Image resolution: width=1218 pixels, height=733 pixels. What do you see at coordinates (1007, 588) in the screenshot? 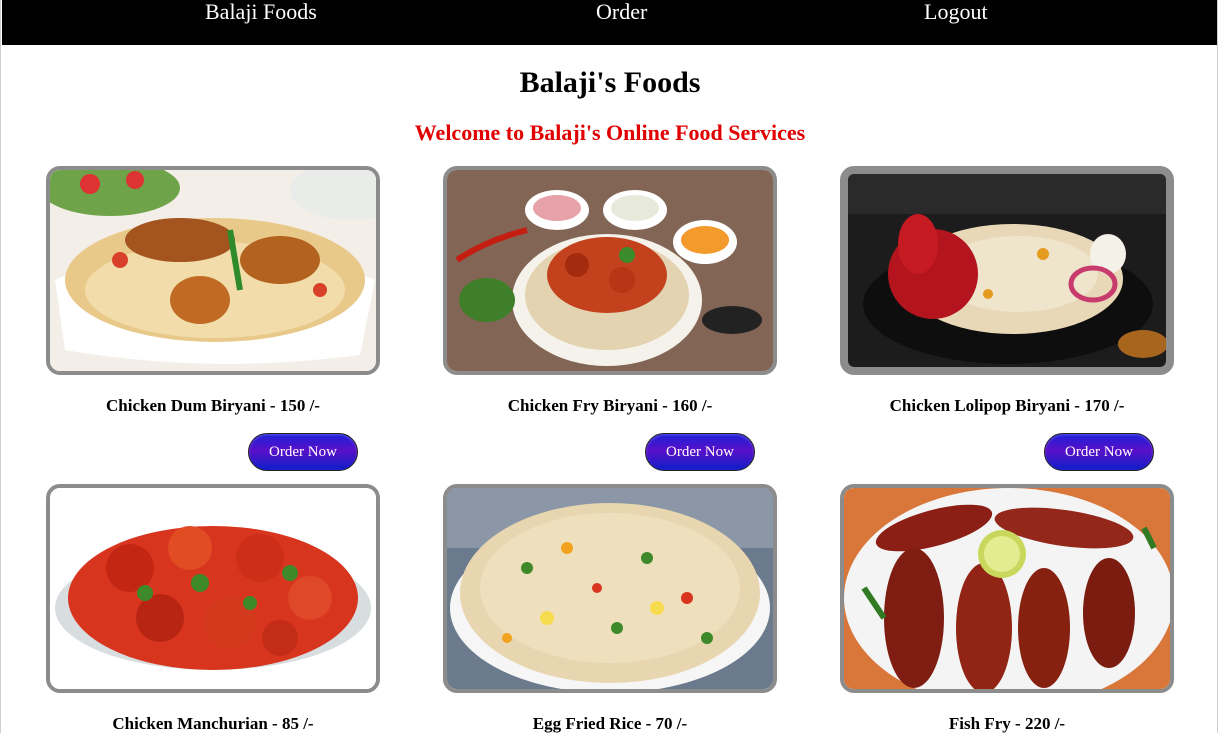
I see `fish-fry-image` at bounding box center [1007, 588].